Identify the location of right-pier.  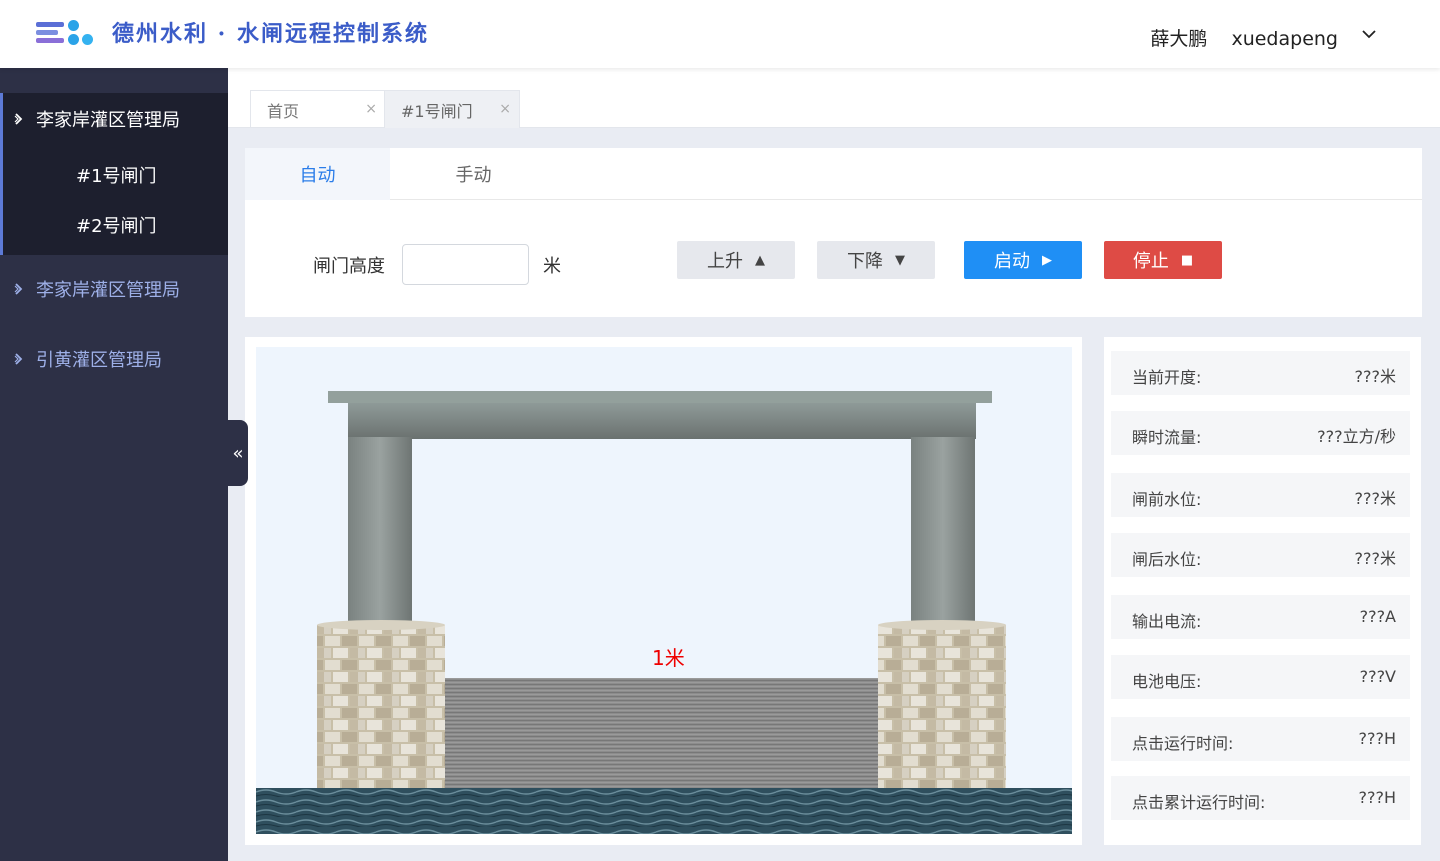
(942, 708).